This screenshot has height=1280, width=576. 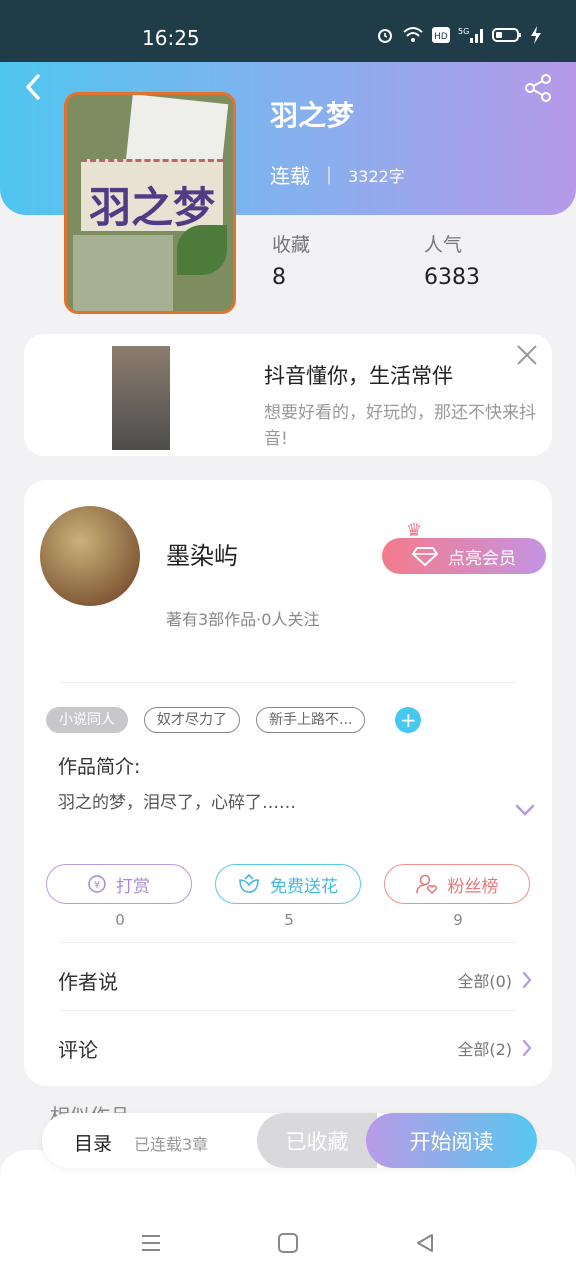 I want to click on fans-count: 9, so click(x=458, y=920).